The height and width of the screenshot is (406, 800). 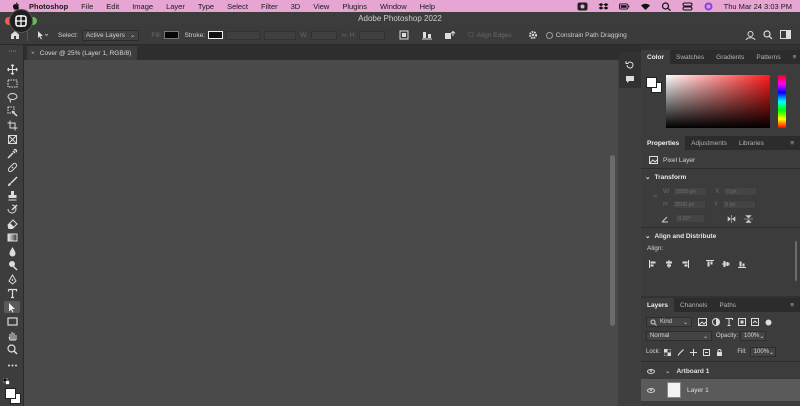 What do you see at coordinates (21, 21) in the screenshot?
I see `screen-capture-app-icon` at bounding box center [21, 21].